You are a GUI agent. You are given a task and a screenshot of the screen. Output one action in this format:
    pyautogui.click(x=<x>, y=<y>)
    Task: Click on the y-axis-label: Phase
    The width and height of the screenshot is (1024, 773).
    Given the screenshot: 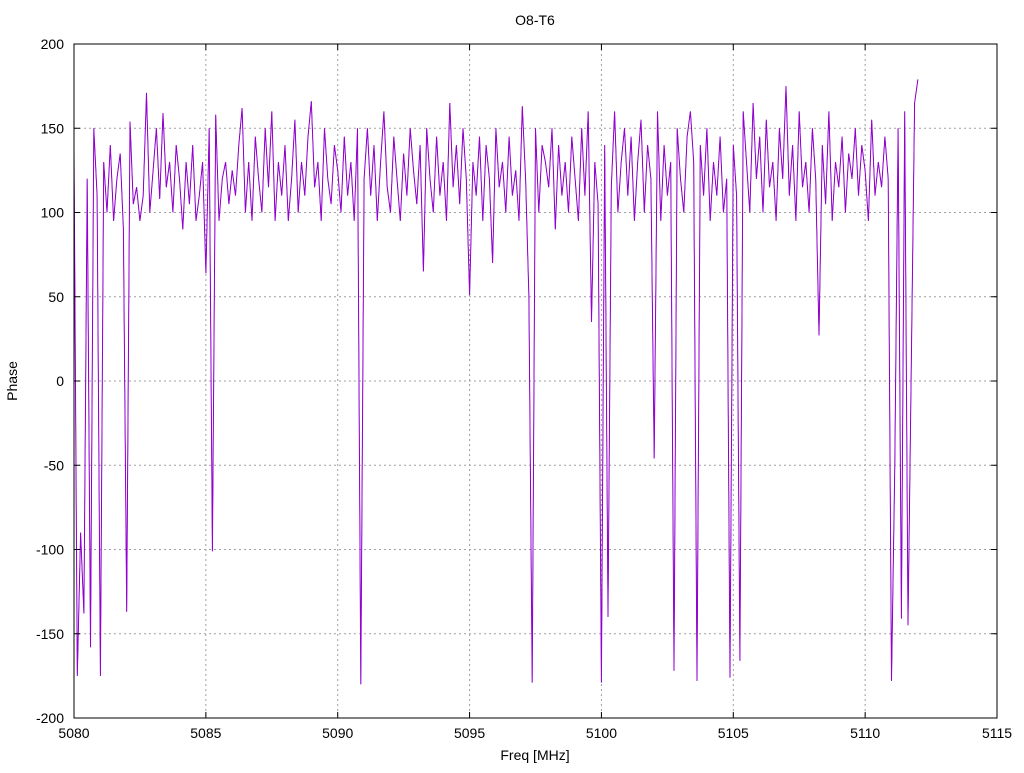 What is the action you would take?
    pyautogui.click(x=12, y=381)
    